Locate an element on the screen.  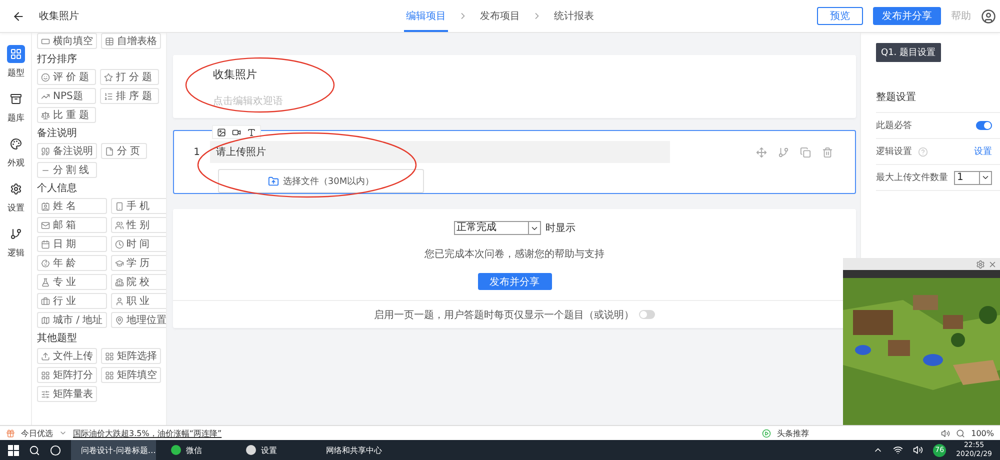
question-type-item: 比重题 is located at coordinates (66, 115).